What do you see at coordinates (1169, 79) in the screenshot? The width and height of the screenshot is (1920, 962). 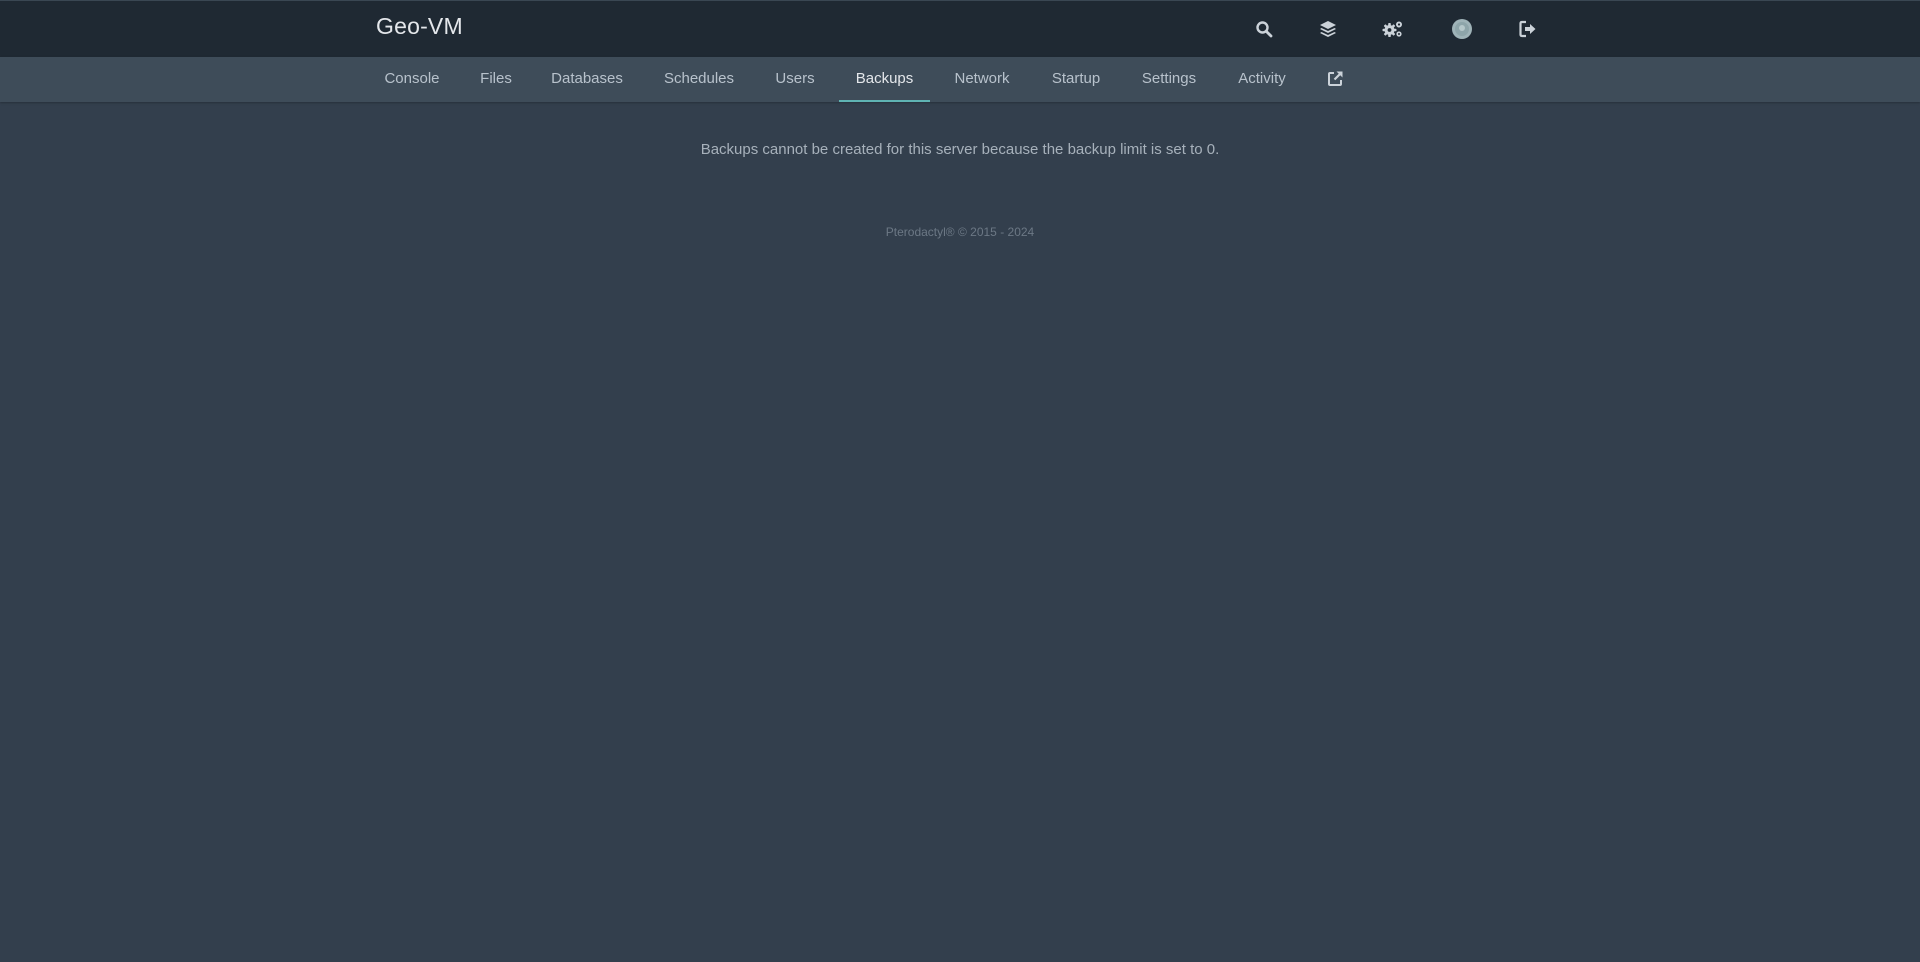 I see `tab-settings: Settings` at bounding box center [1169, 79].